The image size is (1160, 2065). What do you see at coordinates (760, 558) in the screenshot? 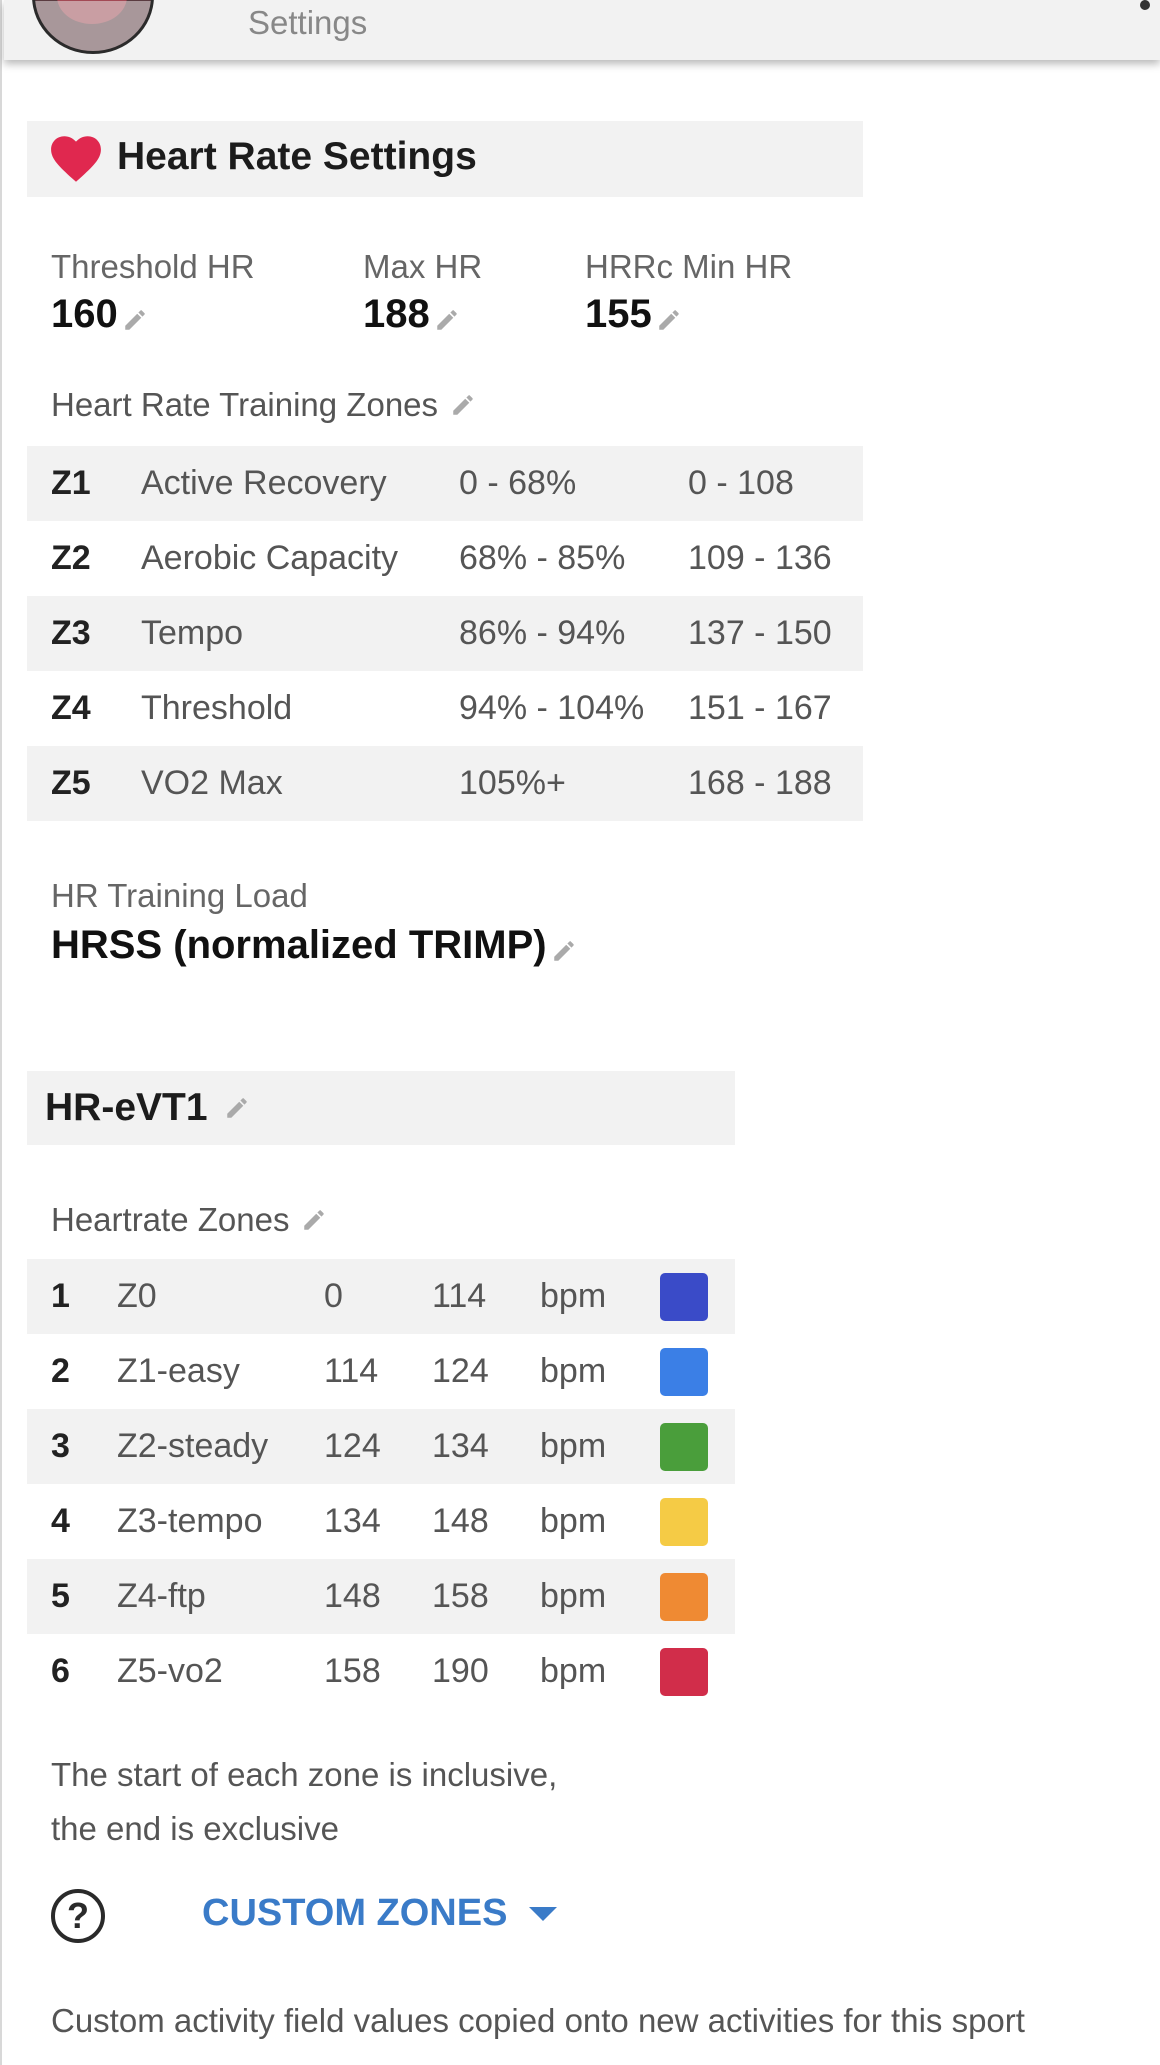
I see `zone-bpm: 109 - 136` at bounding box center [760, 558].